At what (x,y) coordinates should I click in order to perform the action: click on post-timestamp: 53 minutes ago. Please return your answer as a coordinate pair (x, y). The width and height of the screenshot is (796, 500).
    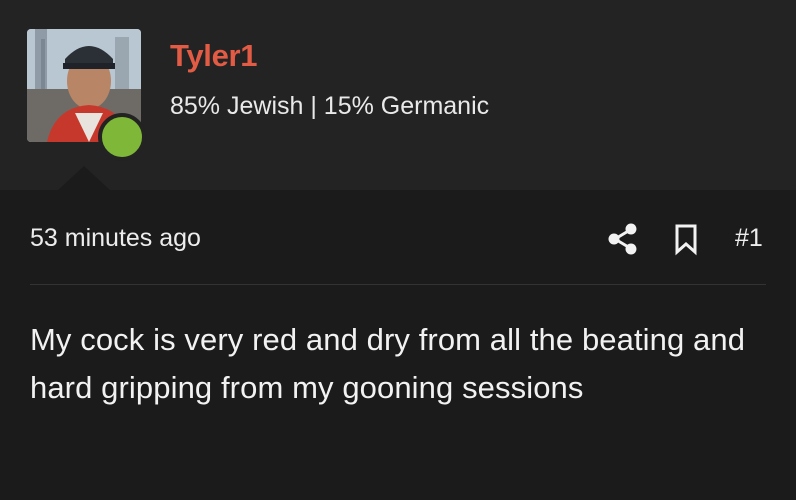
    Looking at the image, I should click on (115, 238).